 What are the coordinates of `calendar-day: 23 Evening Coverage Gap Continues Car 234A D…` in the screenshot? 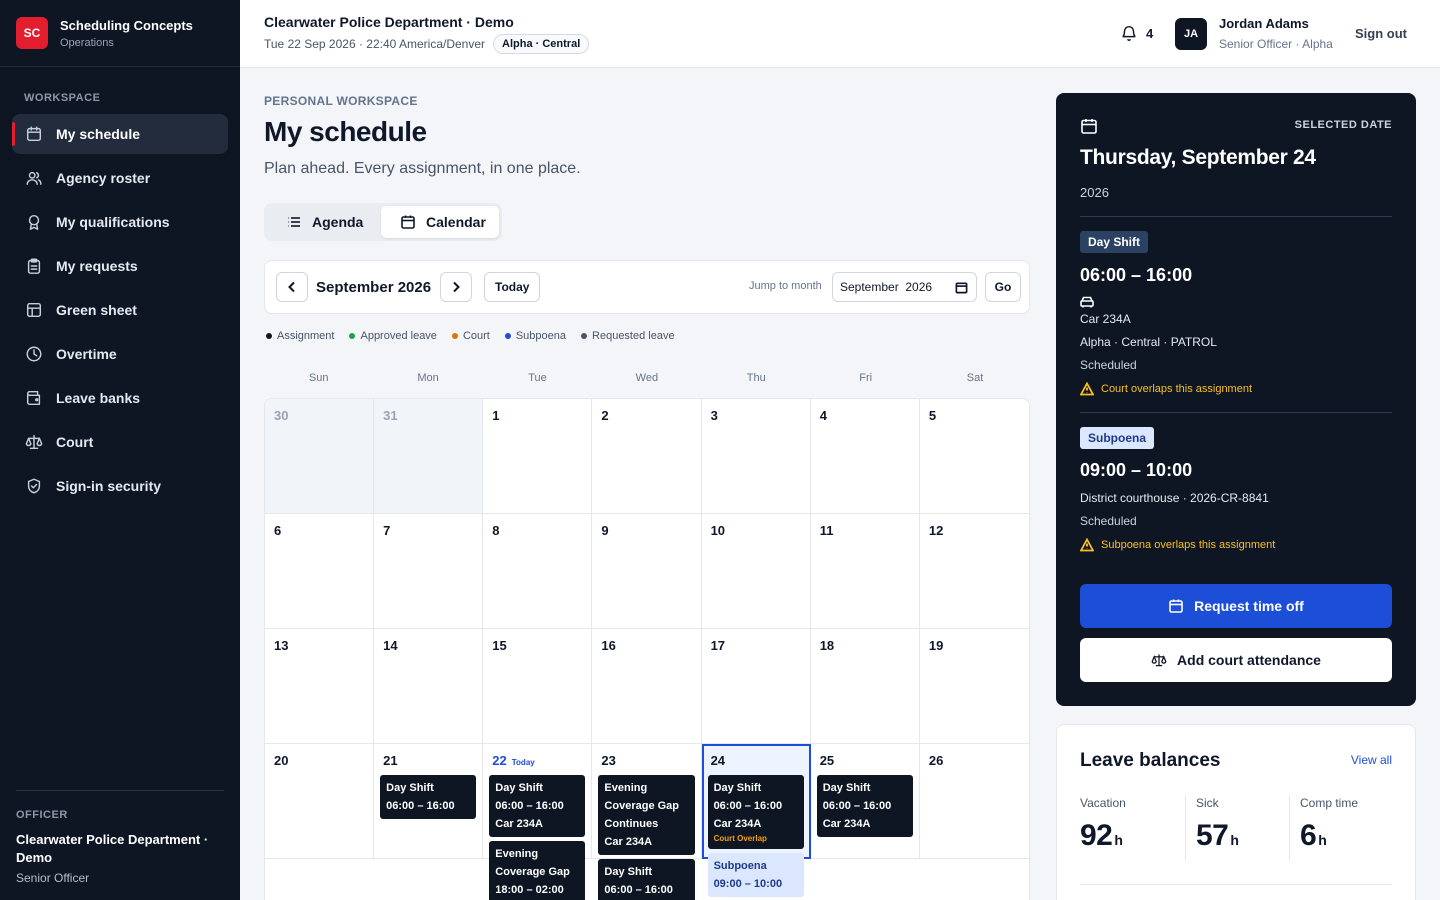 It's located at (647, 822).